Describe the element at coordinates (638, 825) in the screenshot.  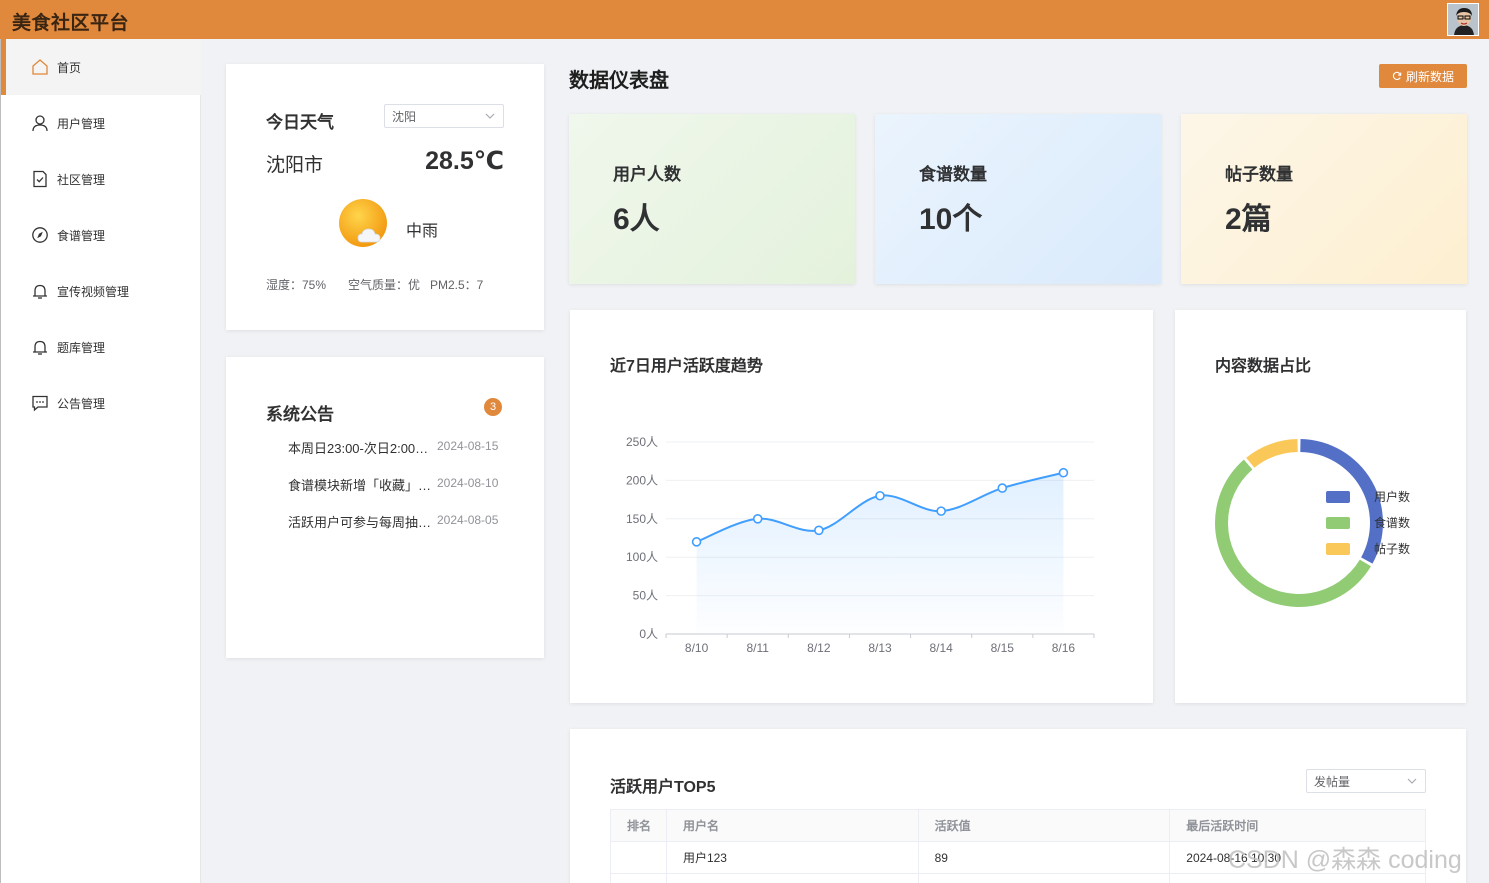
I see `column-header-rank: 排名` at that location.